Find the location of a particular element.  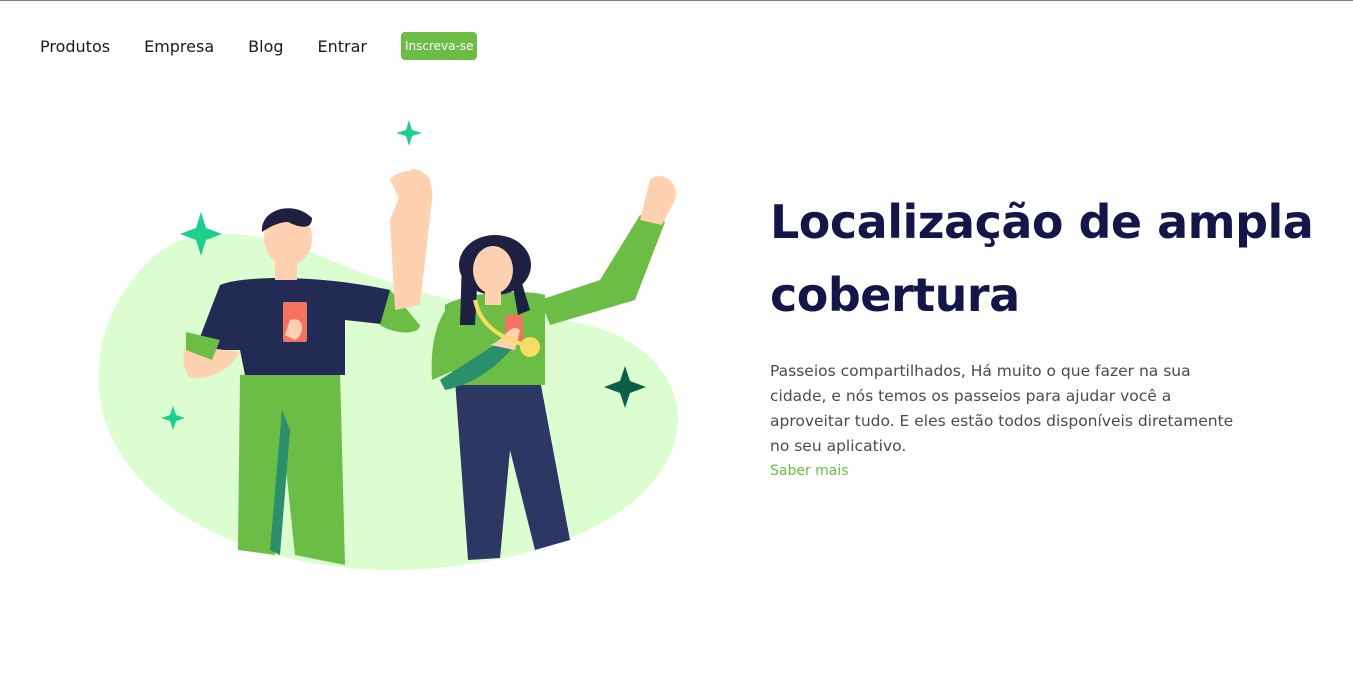

hero-title: Localização de ampla cobertura is located at coordinates (1042, 258).